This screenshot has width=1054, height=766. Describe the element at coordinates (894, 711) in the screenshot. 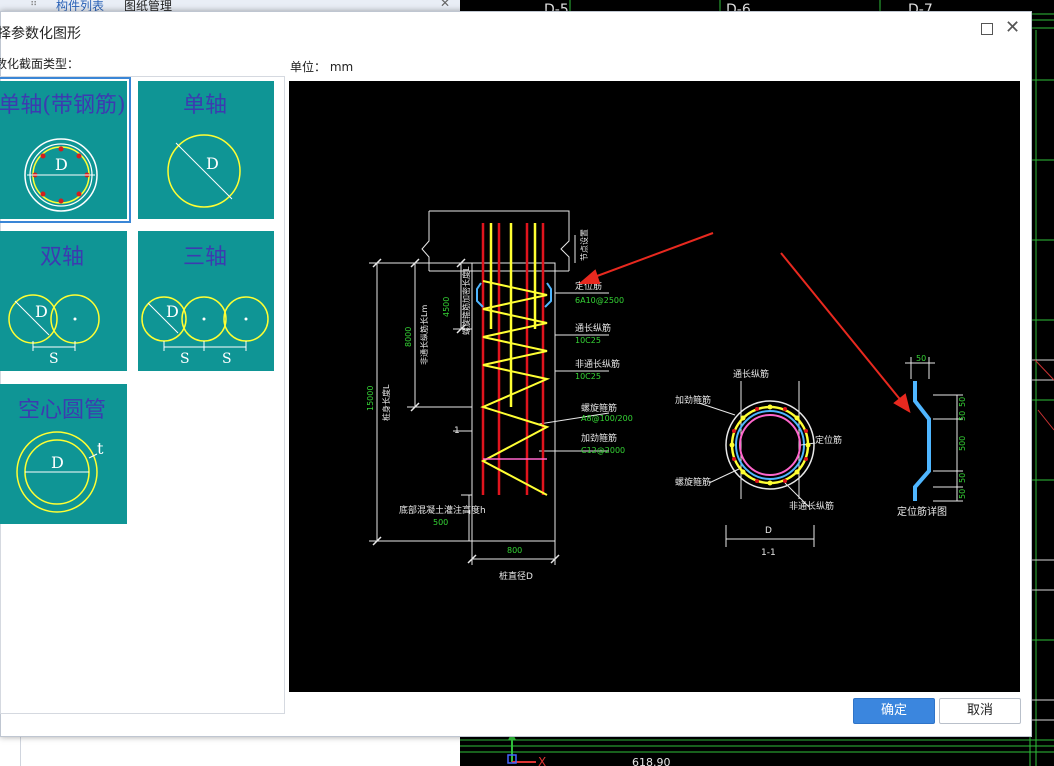

I see `ok-button: 确定` at that location.